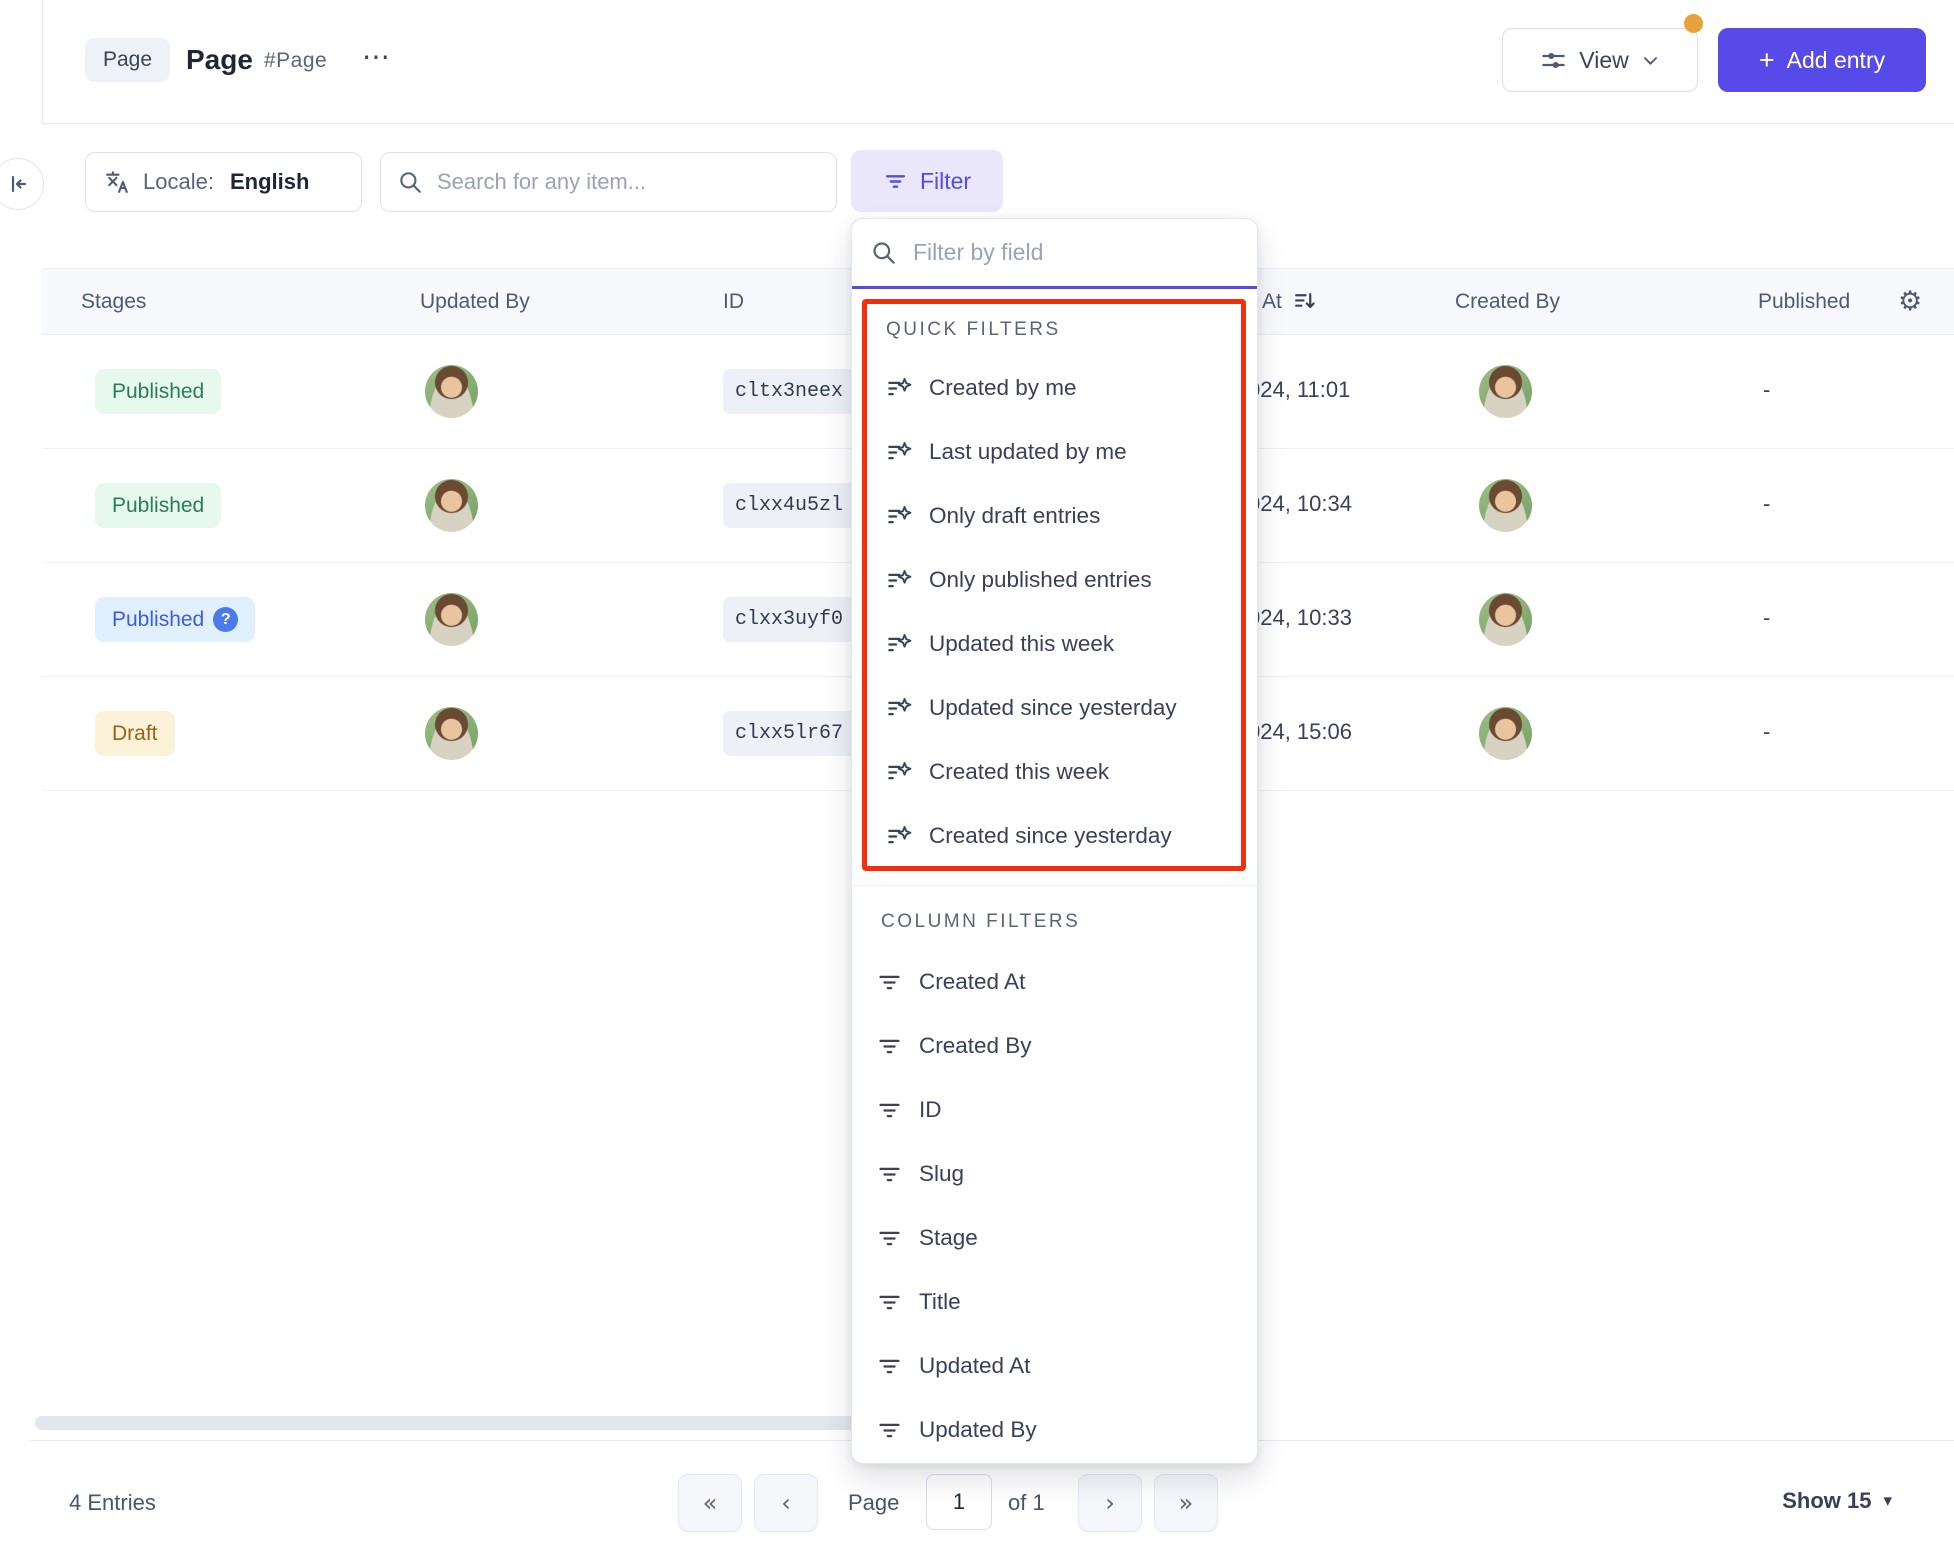  I want to click on add-entry-label: Add entry, so click(1836, 59).